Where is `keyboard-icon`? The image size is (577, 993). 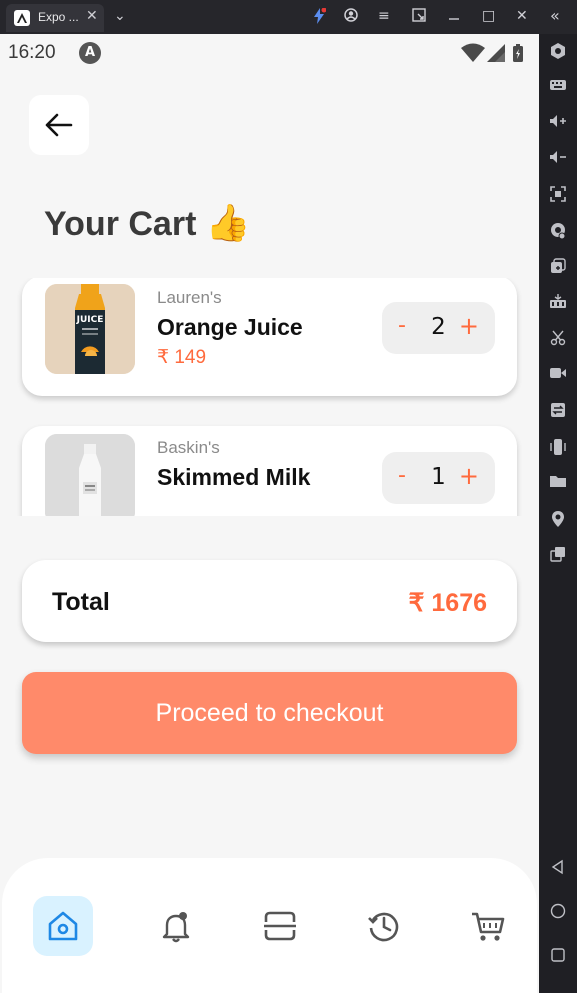
keyboard-icon is located at coordinates (558, 88).